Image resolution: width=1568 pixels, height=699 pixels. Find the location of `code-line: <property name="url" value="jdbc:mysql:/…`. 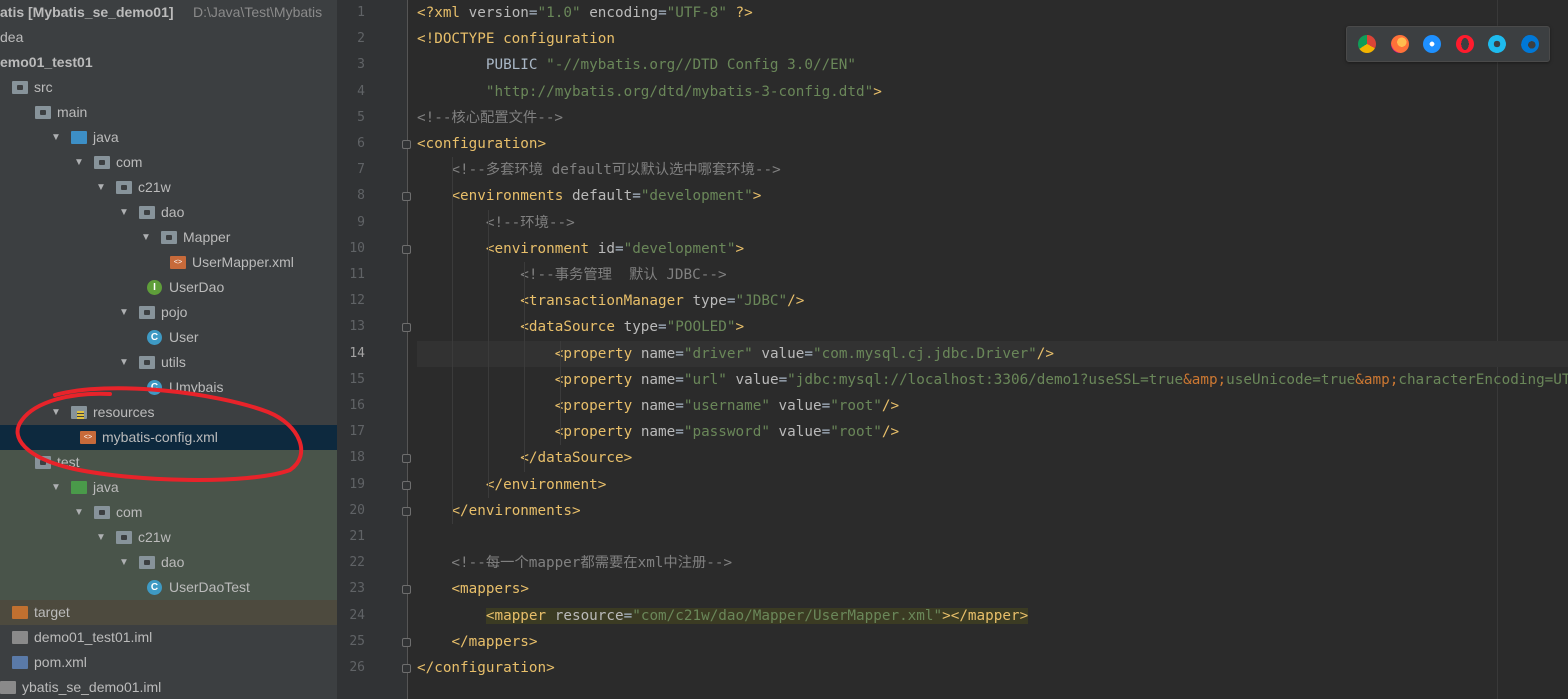

code-line: <property name="url" value="jdbc:mysql:/… is located at coordinates (992, 380).